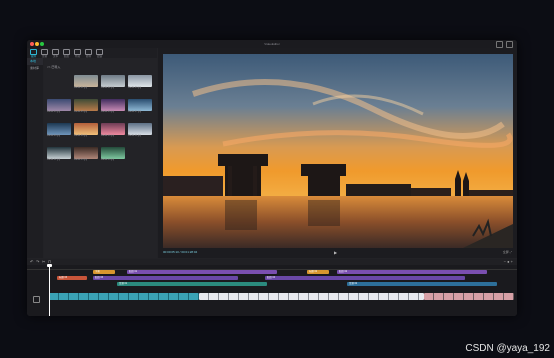  I want to click on media-sidebar: 本地 素材库, so click(35, 158).